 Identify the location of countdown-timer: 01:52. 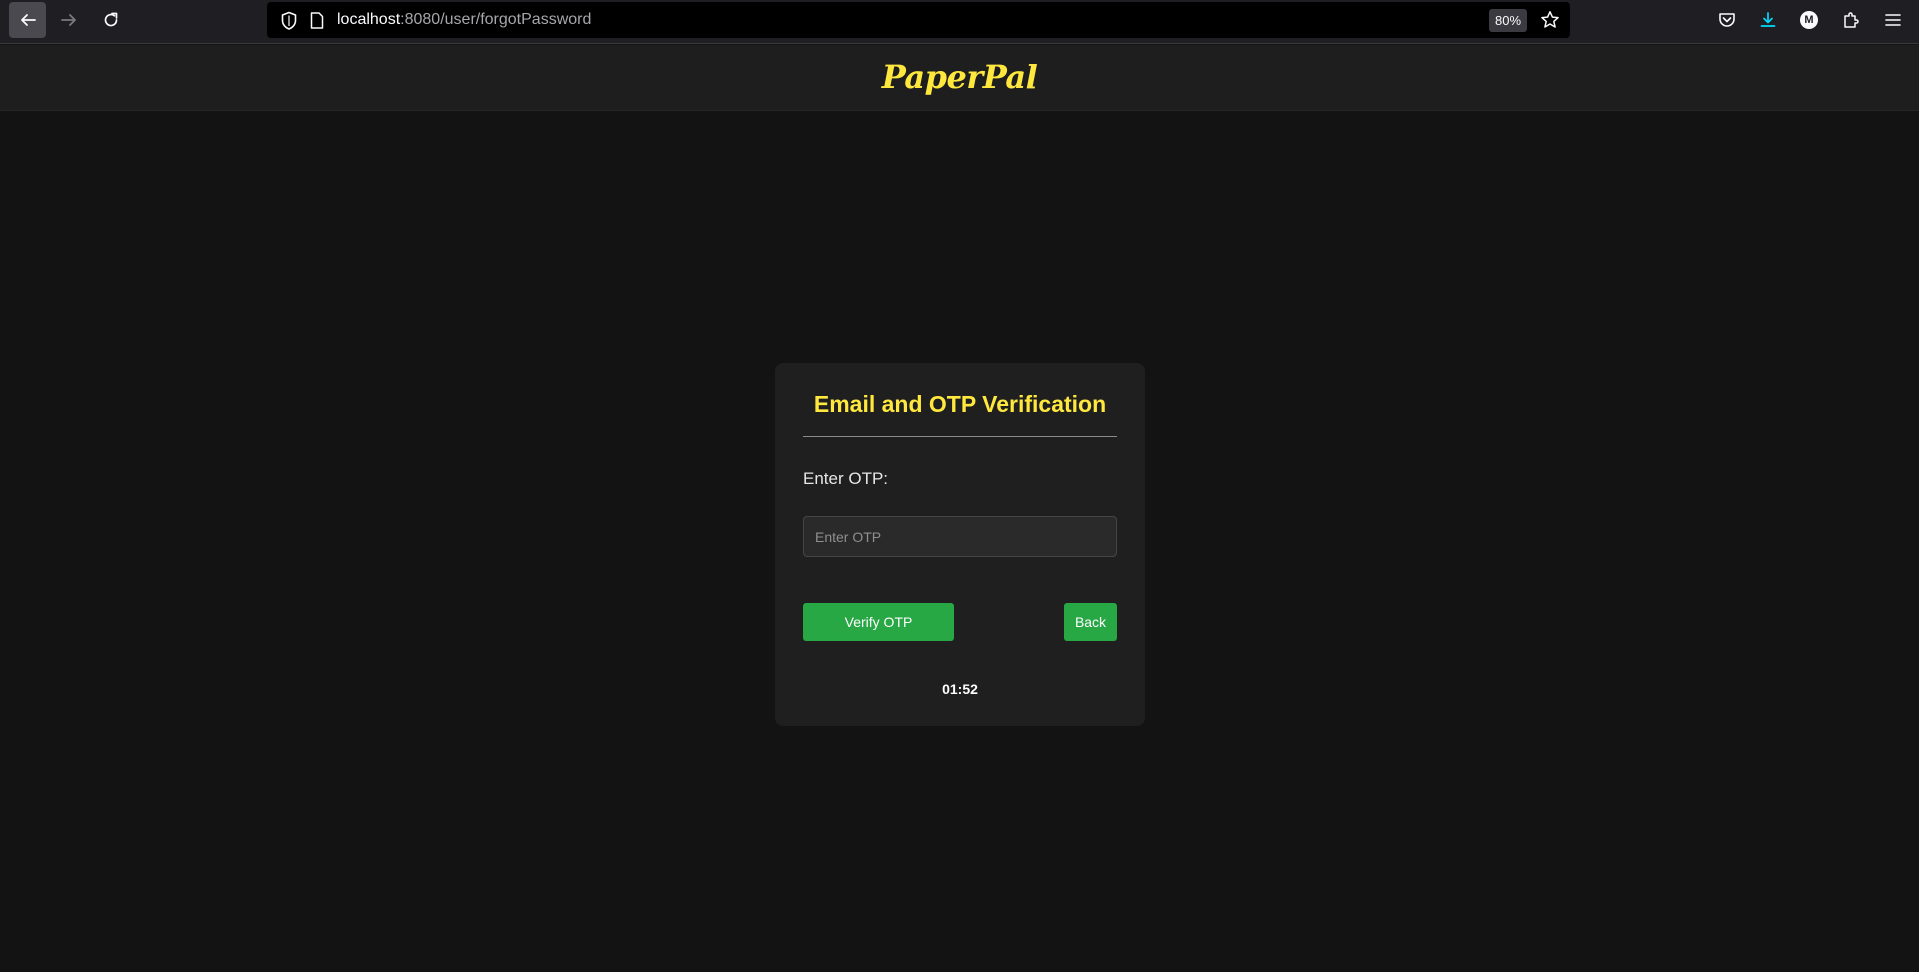
(960, 689).